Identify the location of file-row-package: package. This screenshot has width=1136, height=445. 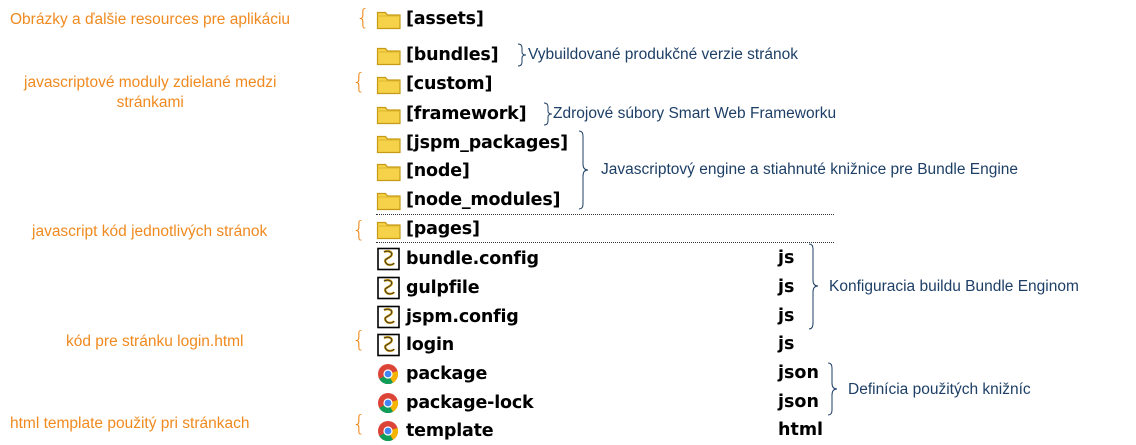
(431, 373).